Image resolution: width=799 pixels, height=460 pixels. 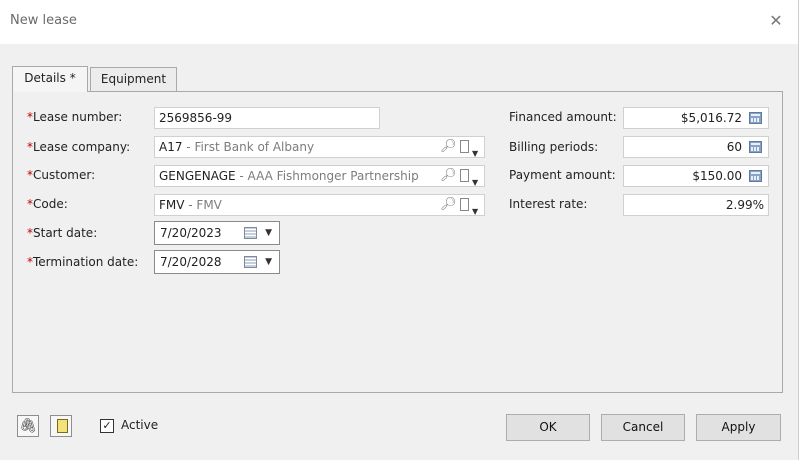 I want to click on code-label: *Code:, so click(x=47, y=204).